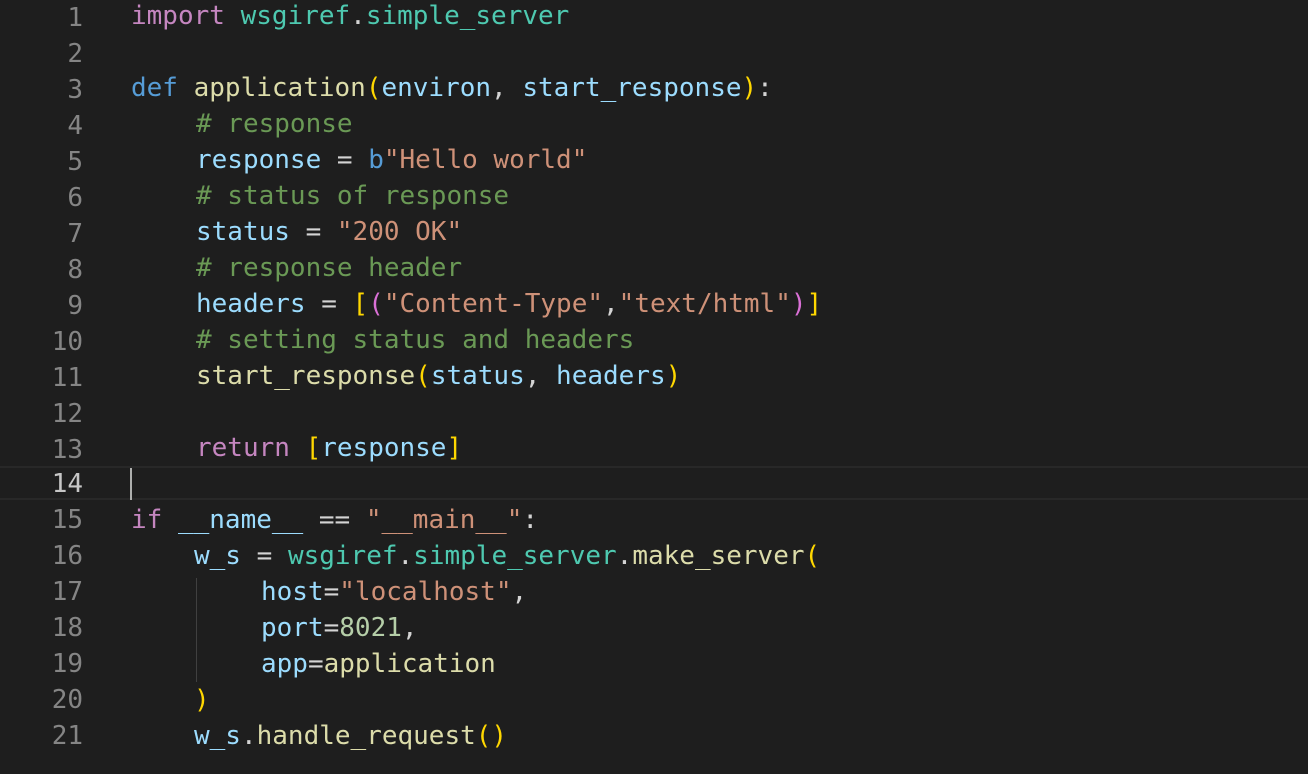 Image resolution: width=1308 pixels, height=774 pixels. Describe the element at coordinates (415, 340) in the screenshot. I see `comment: # setting status and headers` at that location.